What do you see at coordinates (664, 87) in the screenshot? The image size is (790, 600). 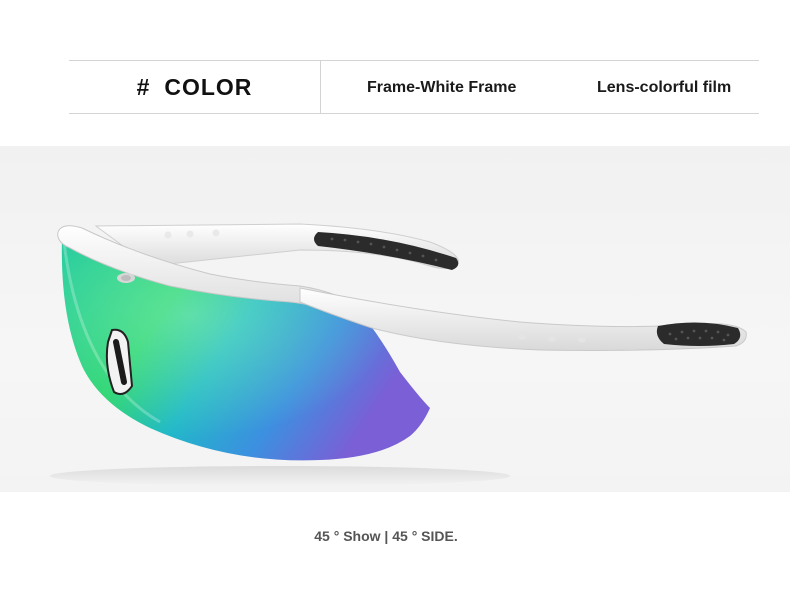 I see `lens-spec: Lens-colorful film` at bounding box center [664, 87].